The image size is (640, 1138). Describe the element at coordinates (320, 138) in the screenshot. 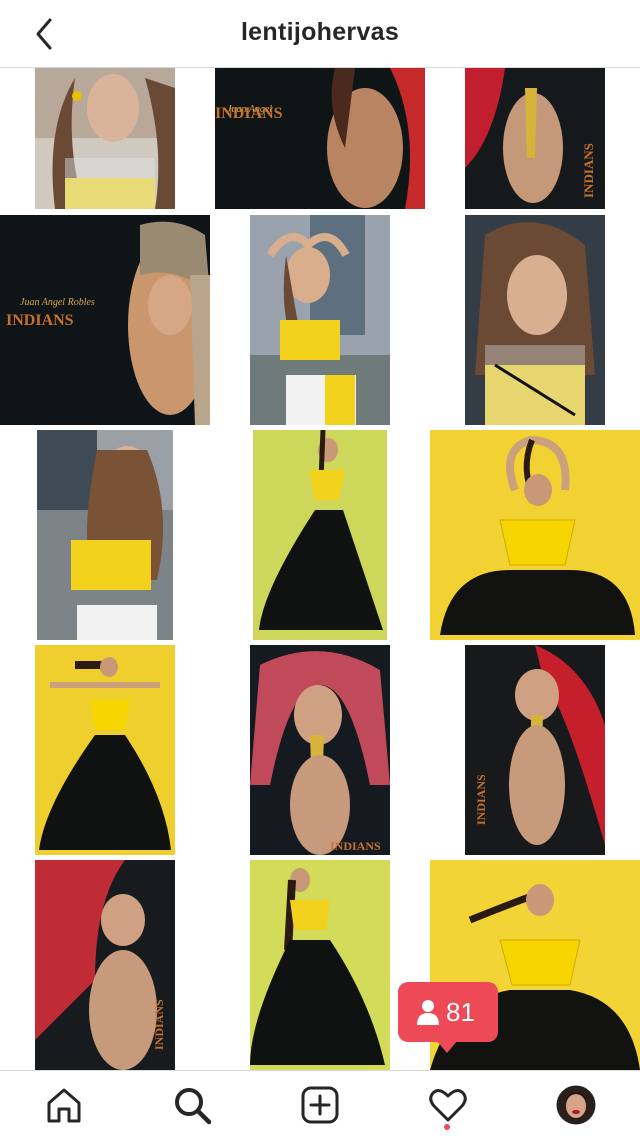

I see `photo-tile: Juan Angel INDIANS` at that location.